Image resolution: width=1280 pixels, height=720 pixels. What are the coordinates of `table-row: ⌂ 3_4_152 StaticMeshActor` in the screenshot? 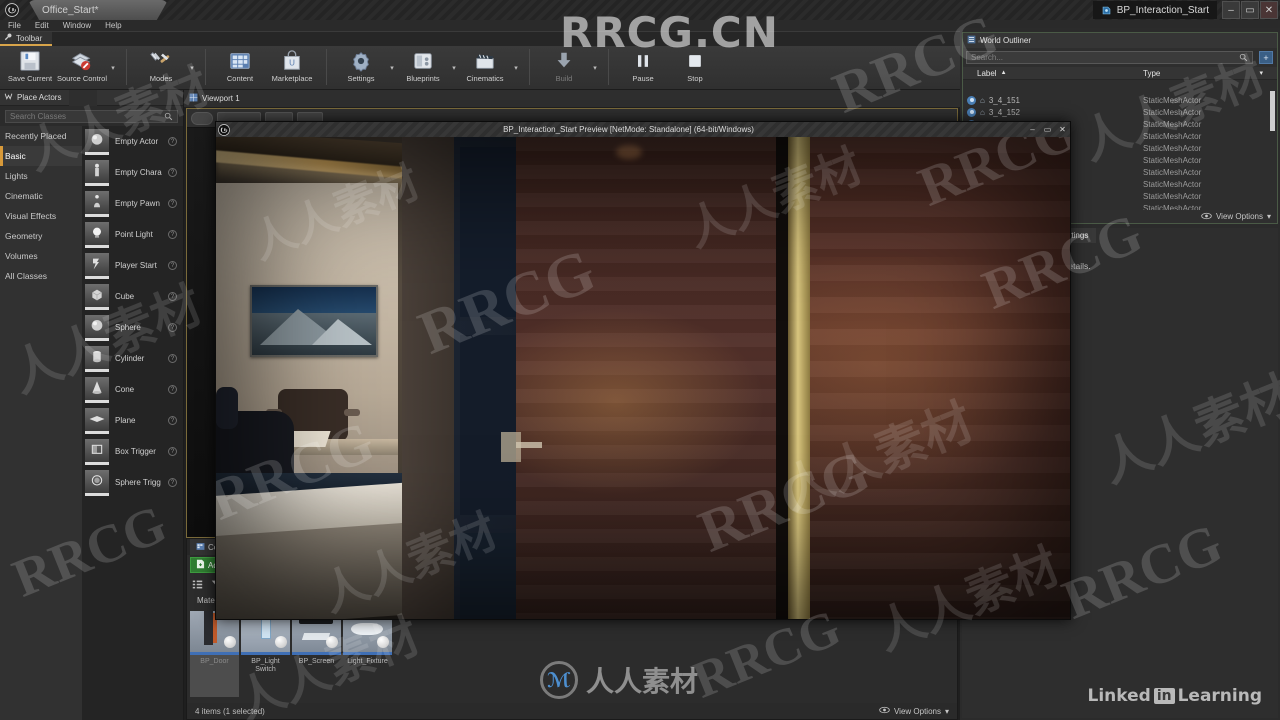 It's located at (1120, 112).